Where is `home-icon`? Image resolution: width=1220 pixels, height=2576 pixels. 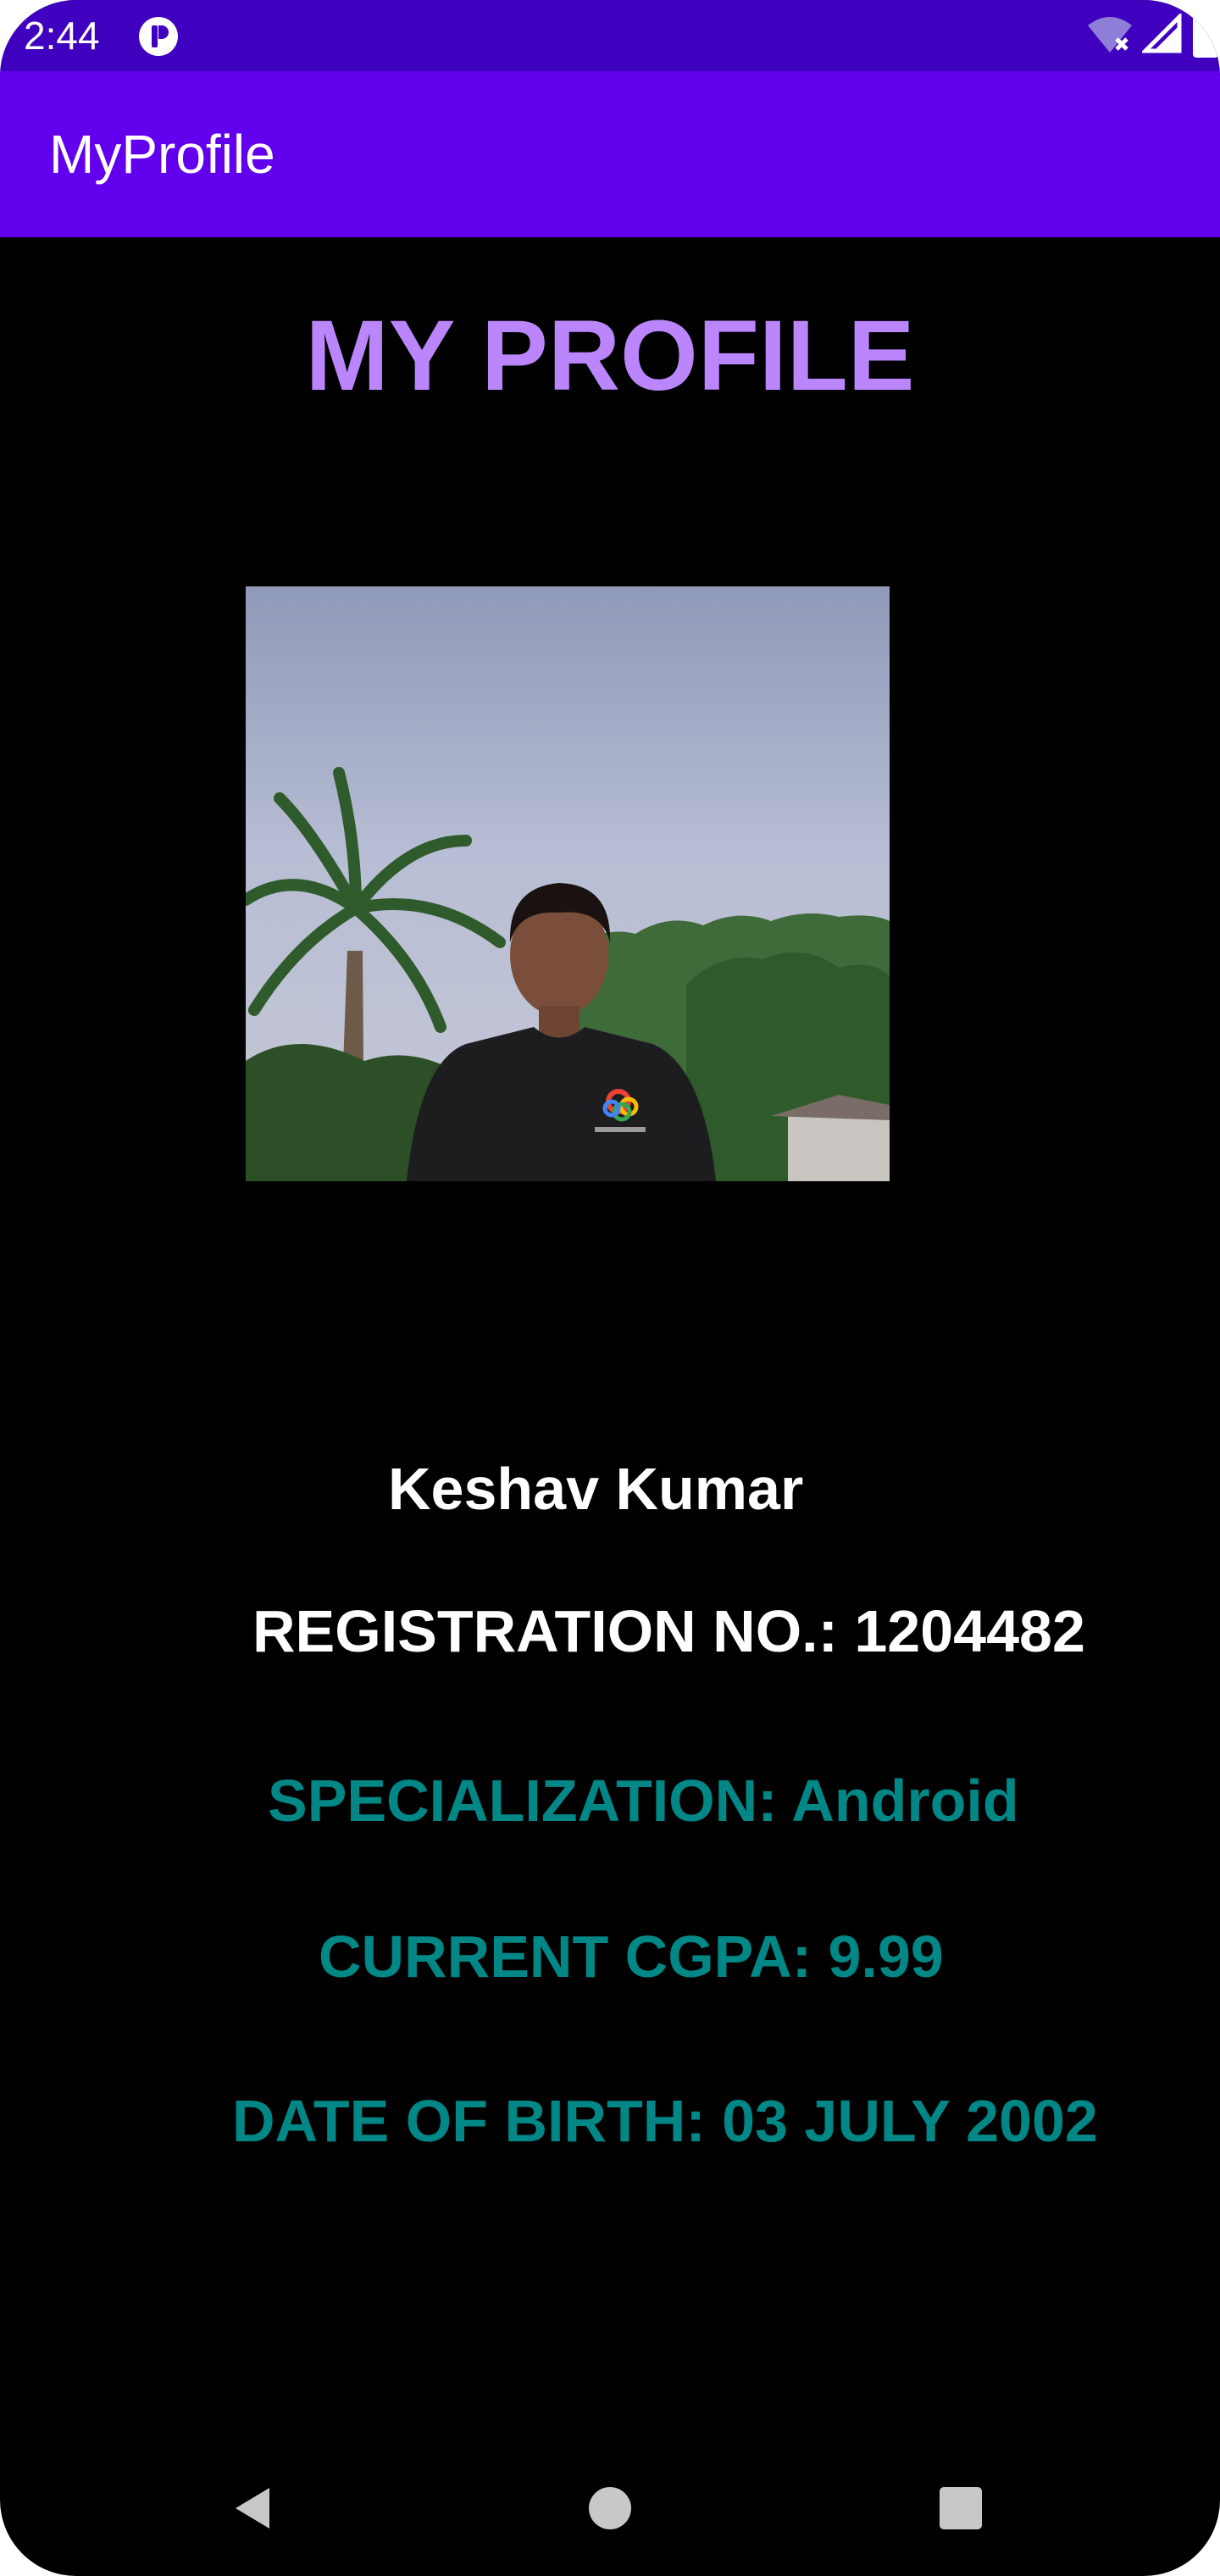 home-icon is located at coordinates (610, 2508).